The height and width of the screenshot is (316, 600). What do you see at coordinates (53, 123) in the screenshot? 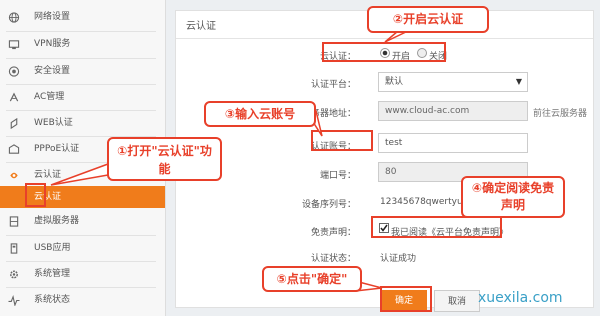
I see `sidebar-item-label: WEB认证` at bounding box center [53, 123].